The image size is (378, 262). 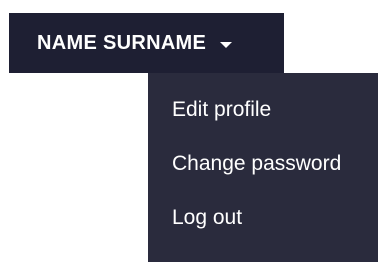 I want to click on edit-profile-menu-item: Edit profile, so click(x=263, y=110).